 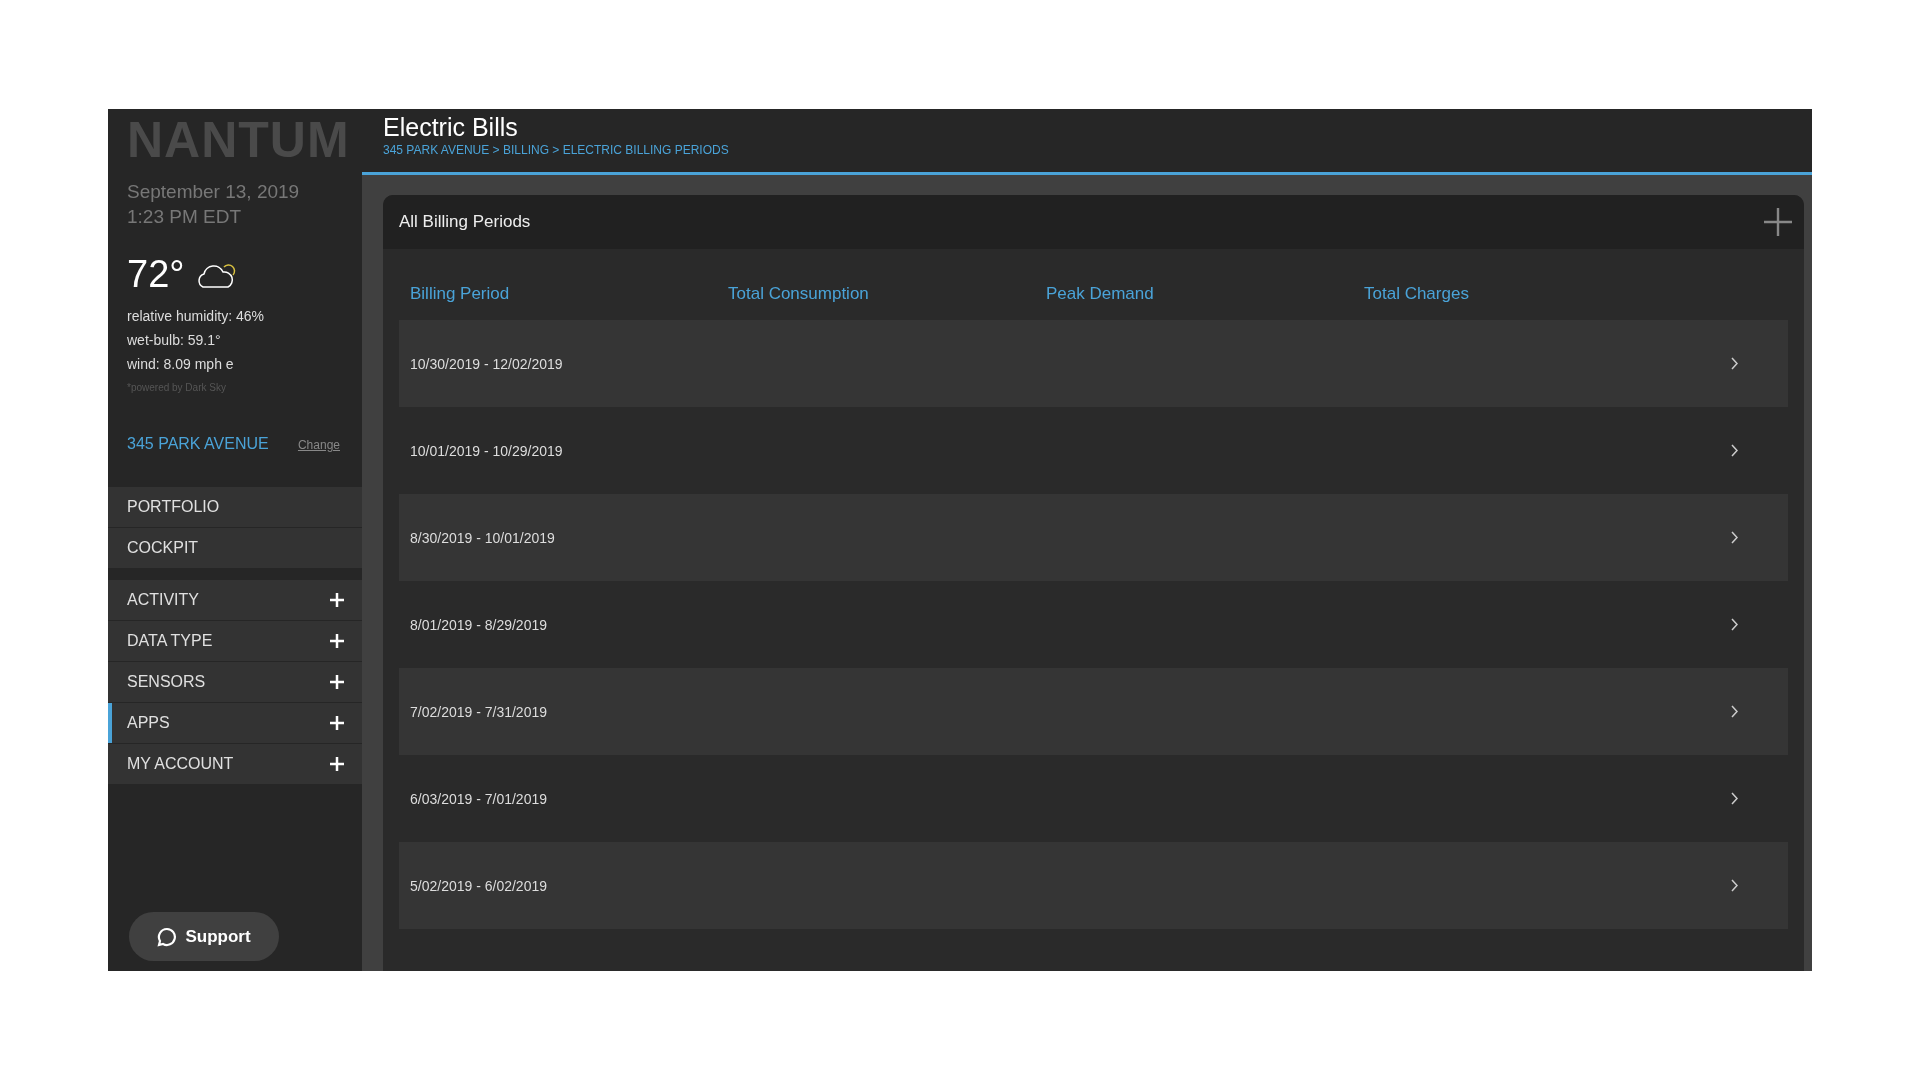 What do you see at coordinates (451, 127) in the screenshot?
I see `page-title: Electric Bills` at bounding box center [451, 127].